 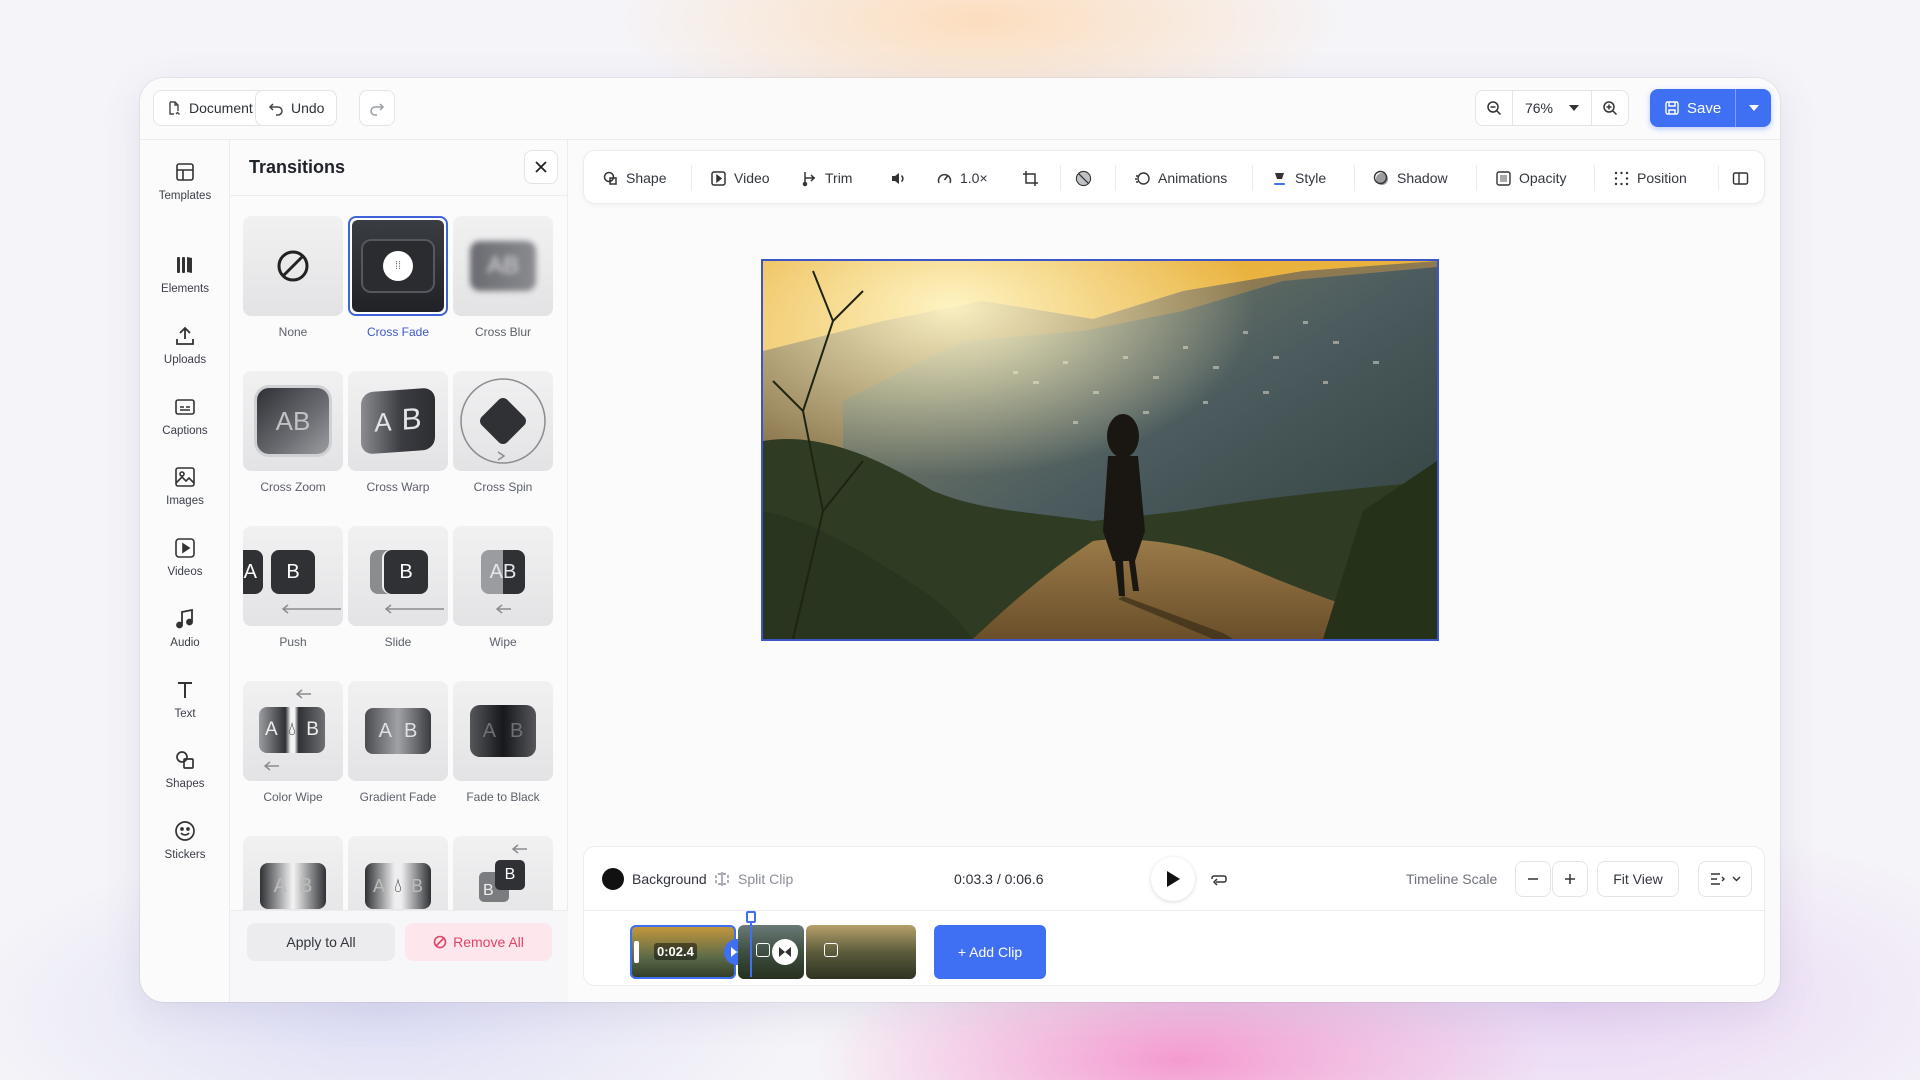 I want to click on rail-item-text: Text, so click(x=185, y=708).